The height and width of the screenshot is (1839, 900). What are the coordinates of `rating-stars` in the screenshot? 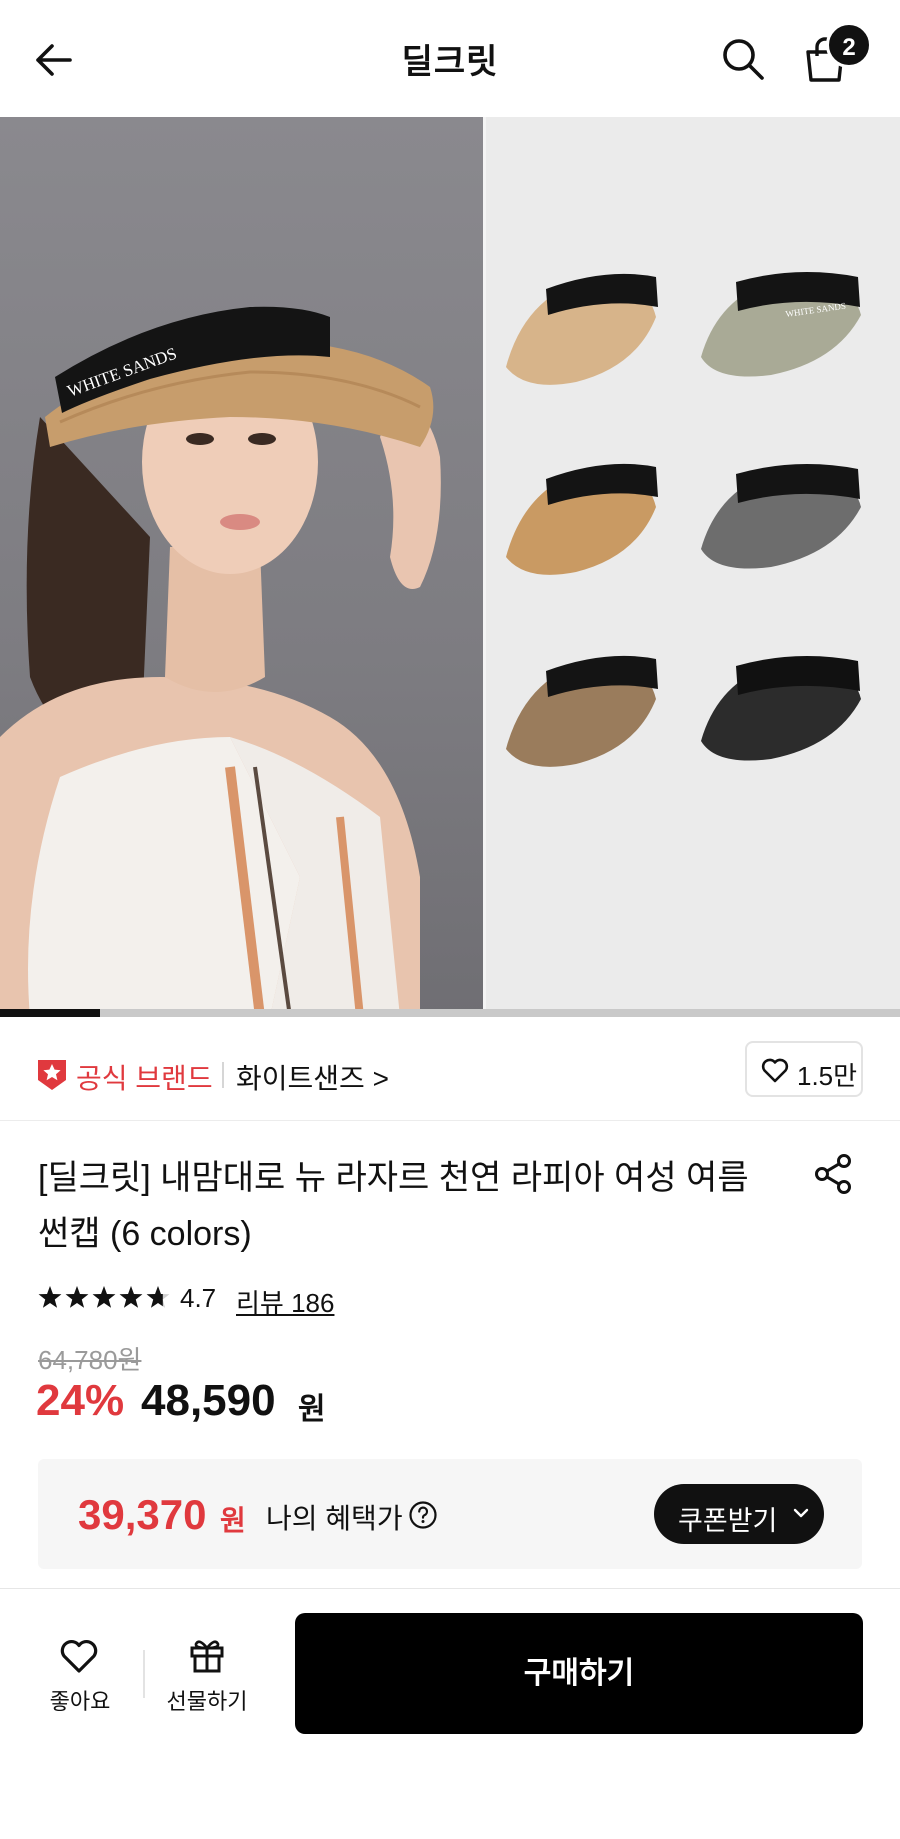 It's located at (104, 1297).